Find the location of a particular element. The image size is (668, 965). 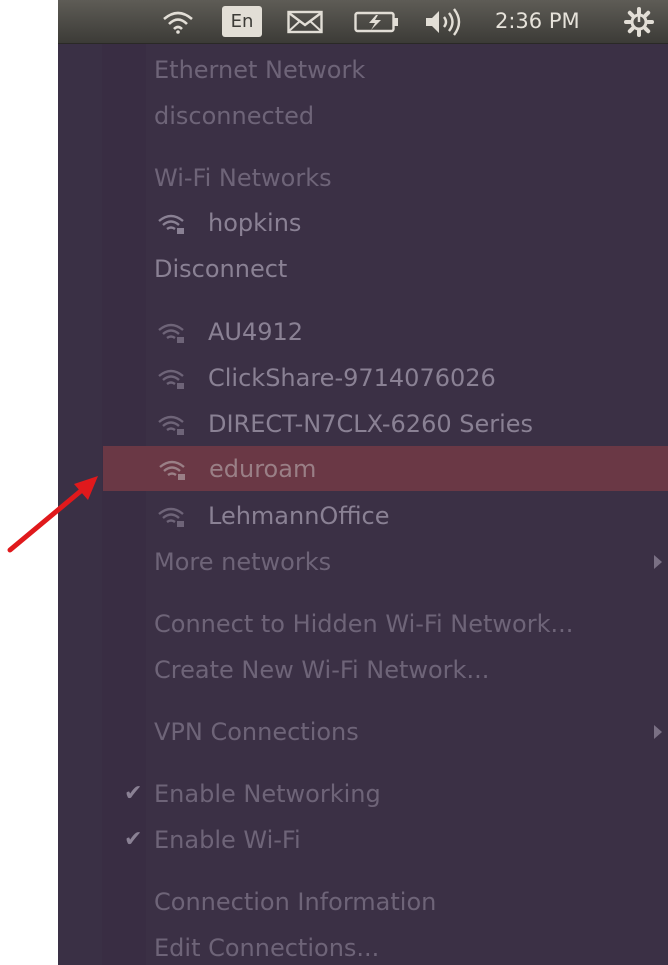

network-item-au4912: AU4912 is located at coordinates (385, 332).